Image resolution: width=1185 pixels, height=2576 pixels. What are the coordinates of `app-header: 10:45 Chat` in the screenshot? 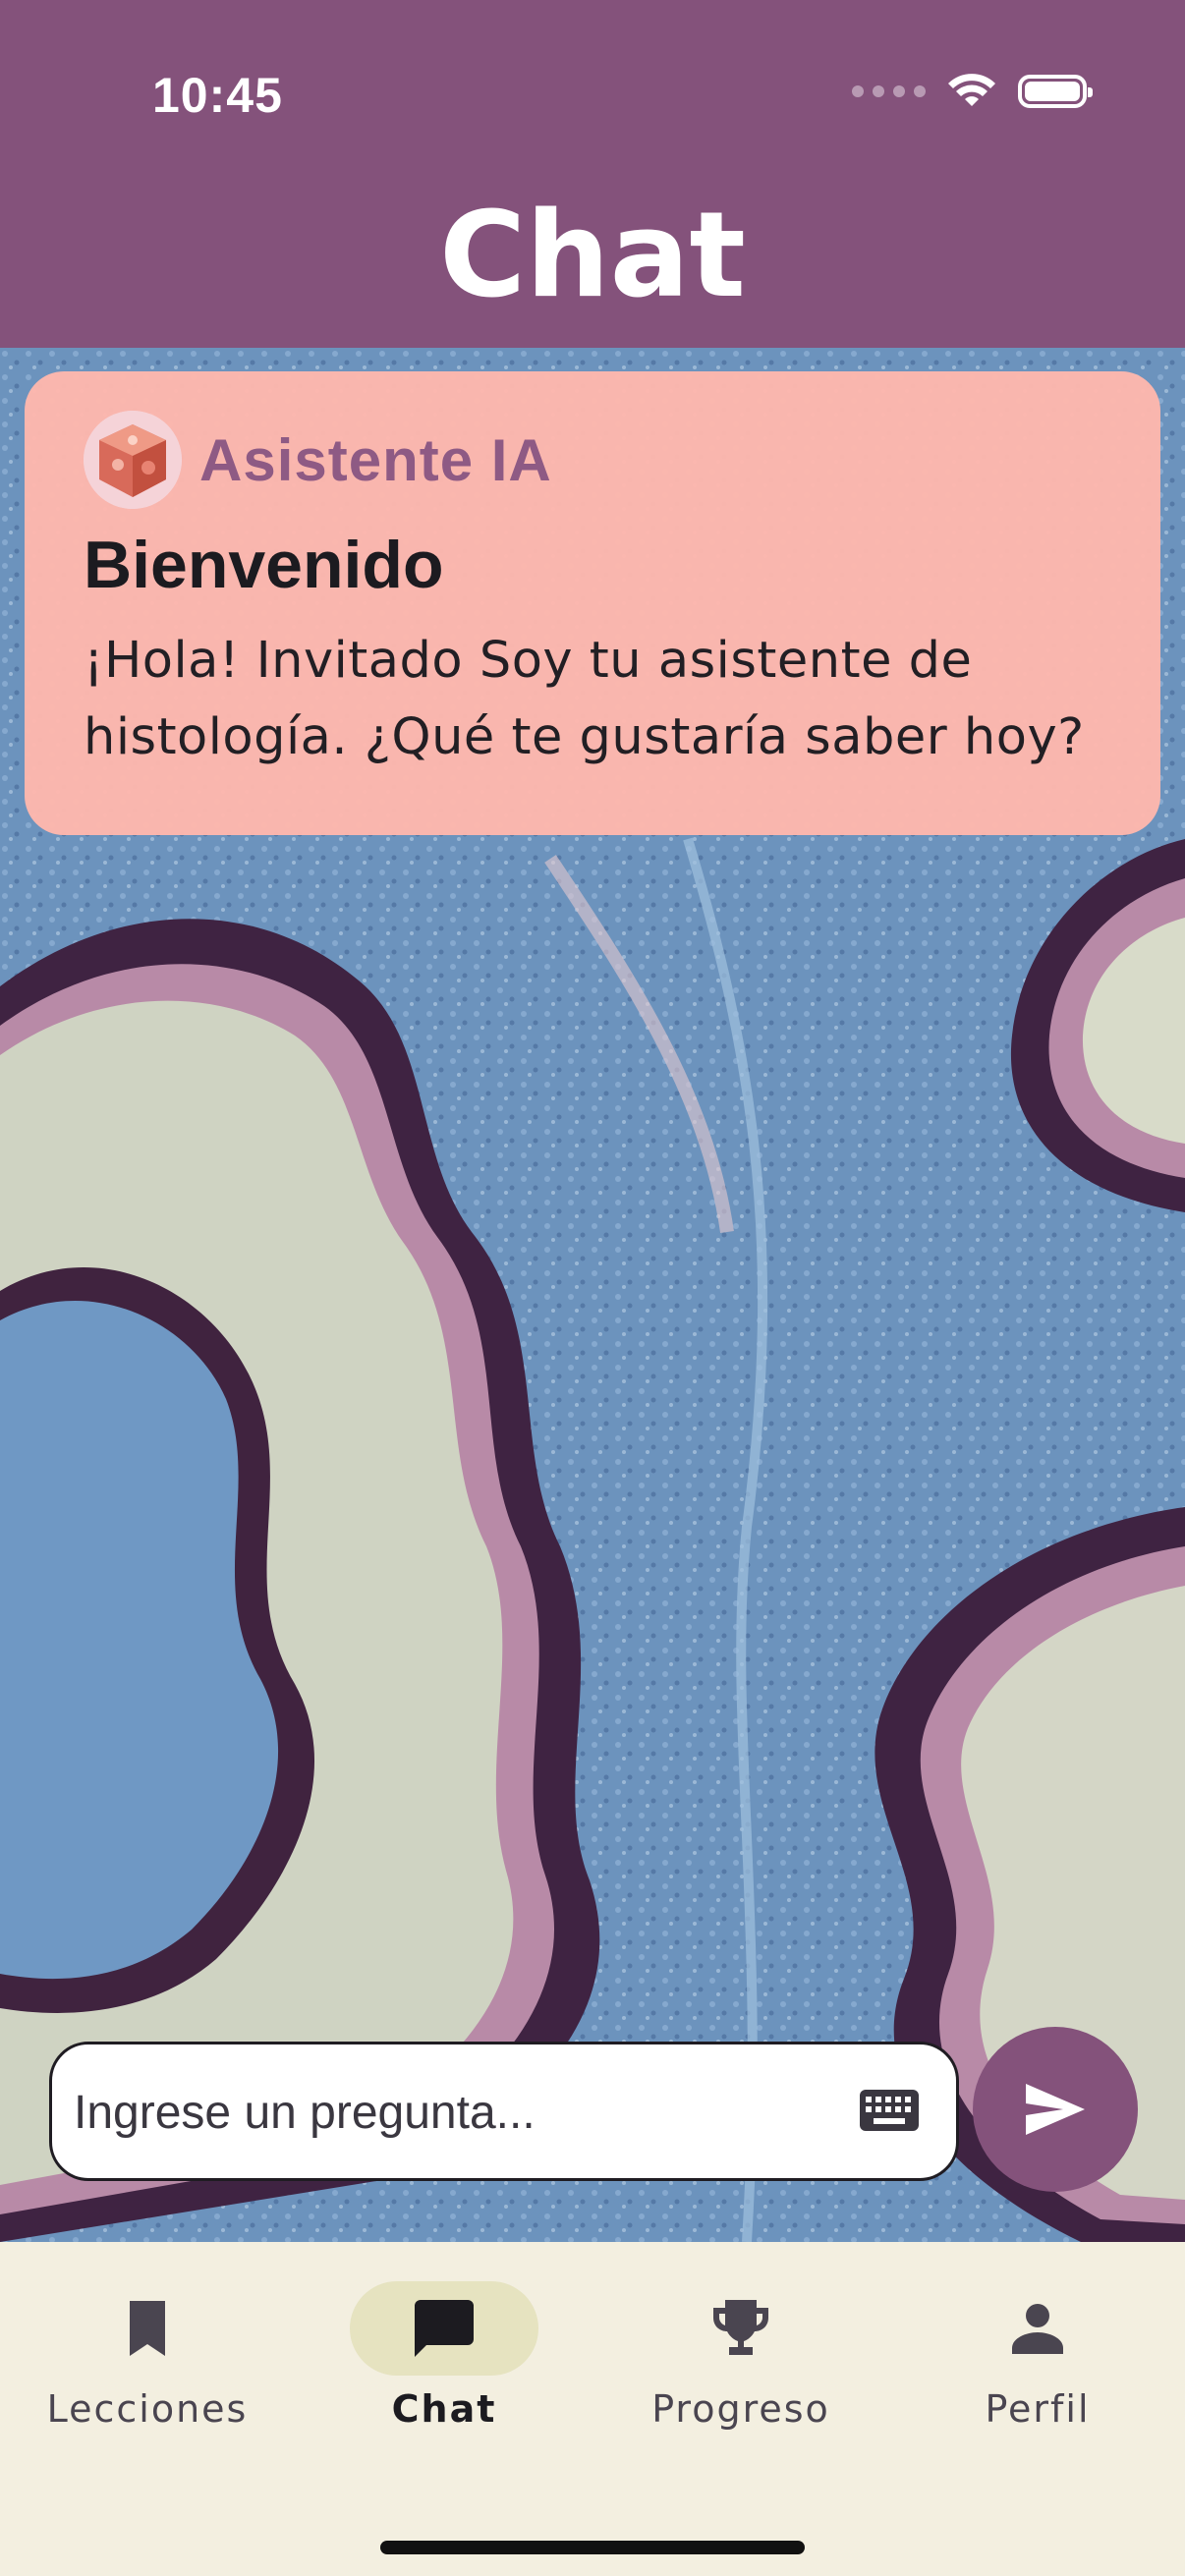 It's located at (592, 174).